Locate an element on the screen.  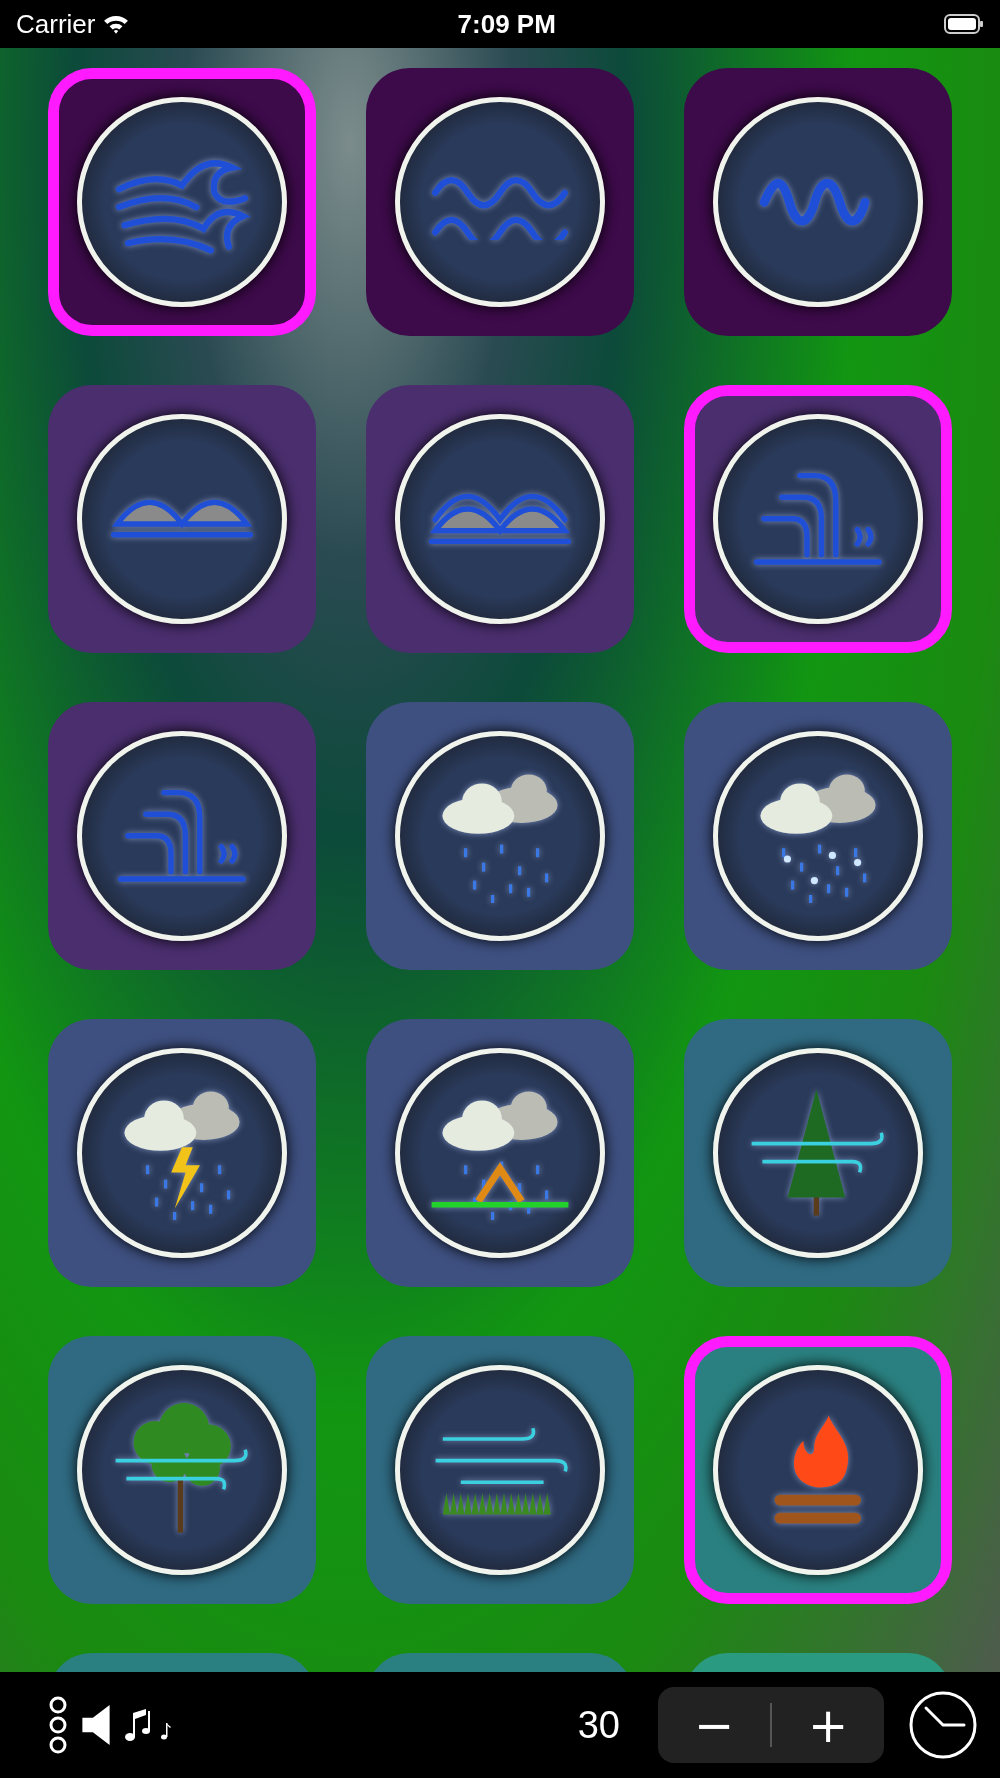
music-notes-icon is located at coordinates (149, 1725).